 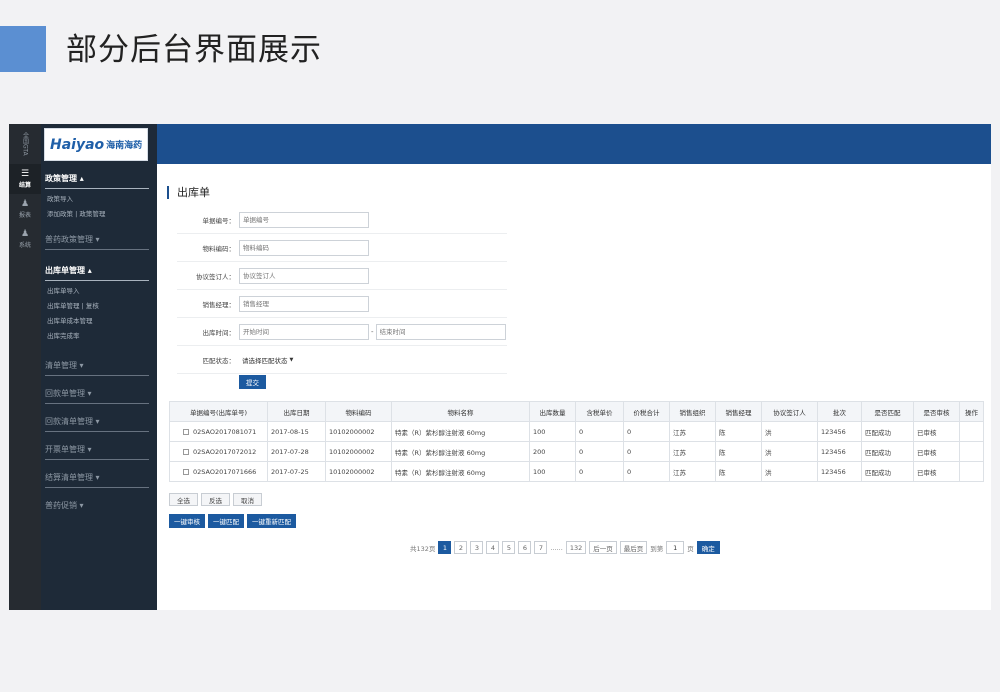 I want to click on col-material-code: 物料编码, so click(x=358, y=411).